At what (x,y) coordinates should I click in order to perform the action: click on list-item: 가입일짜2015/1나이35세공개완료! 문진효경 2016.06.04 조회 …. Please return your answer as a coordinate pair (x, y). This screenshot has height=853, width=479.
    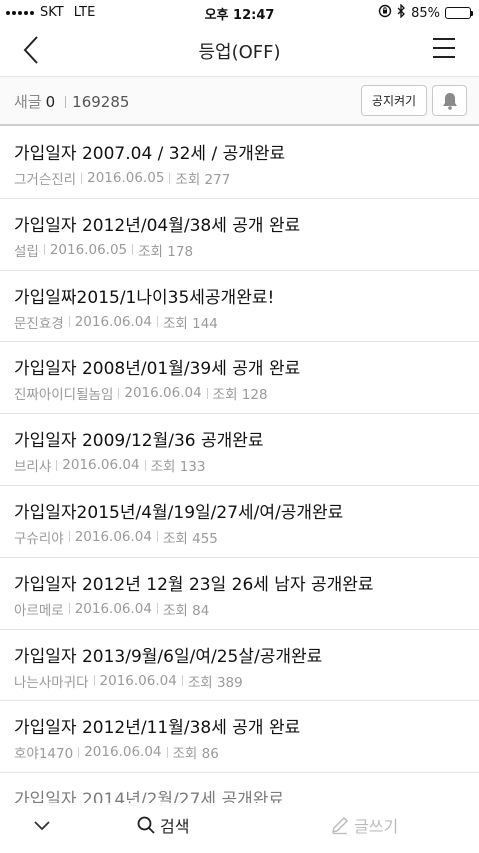
    Looking at the image, I should click on (239, 307).